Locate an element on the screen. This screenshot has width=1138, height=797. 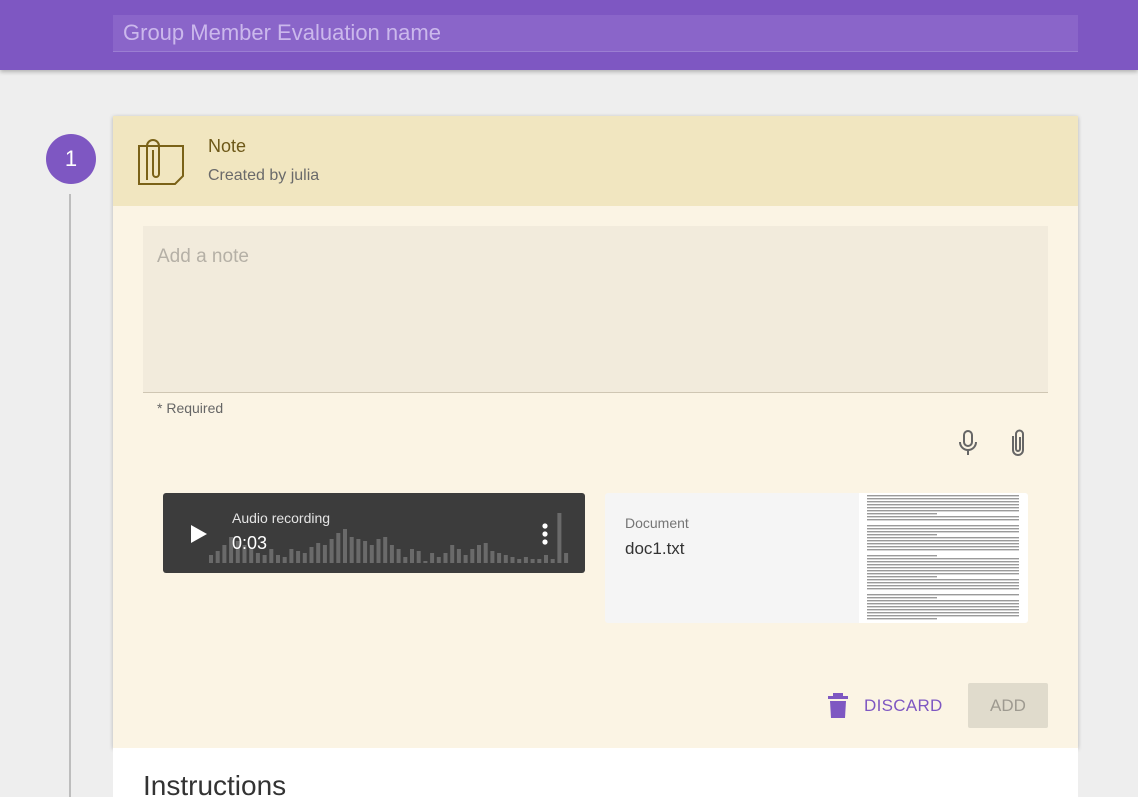
note-creator: Created by julia is located at coordinates (264, 175).